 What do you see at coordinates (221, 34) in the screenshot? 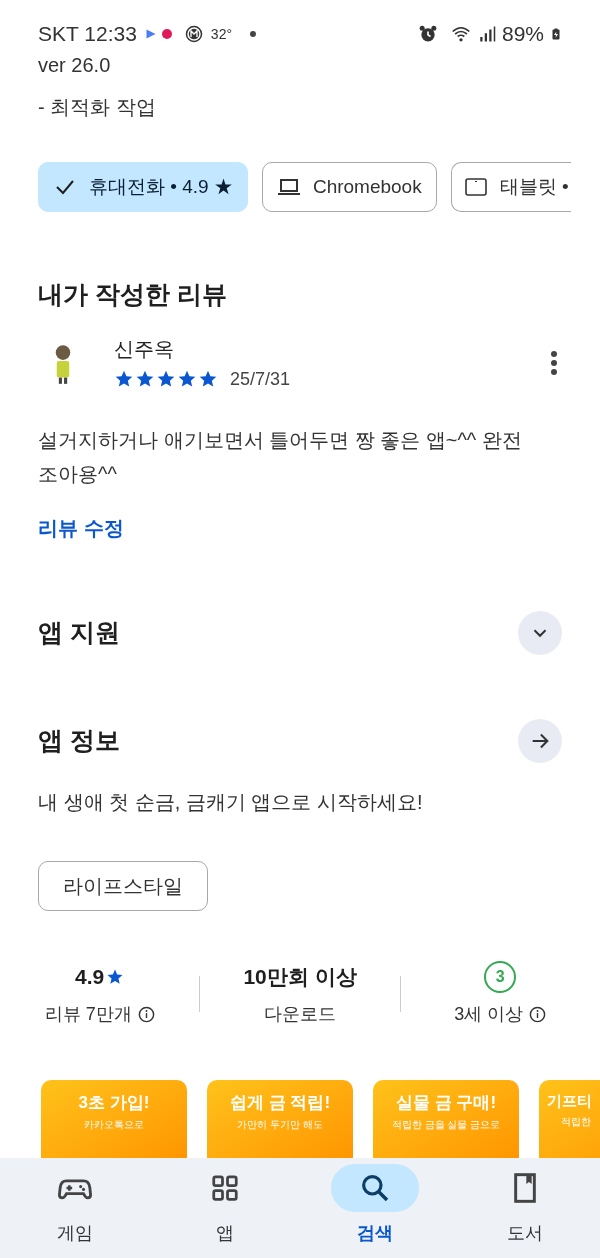
I see `temperature-text: 32°` at bounding box center [221, 34].